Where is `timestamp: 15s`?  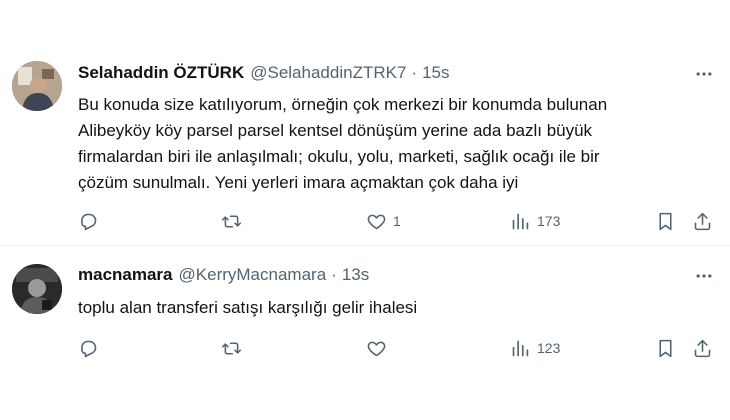 timestamp: 15s is located at coordinates (435, 73).